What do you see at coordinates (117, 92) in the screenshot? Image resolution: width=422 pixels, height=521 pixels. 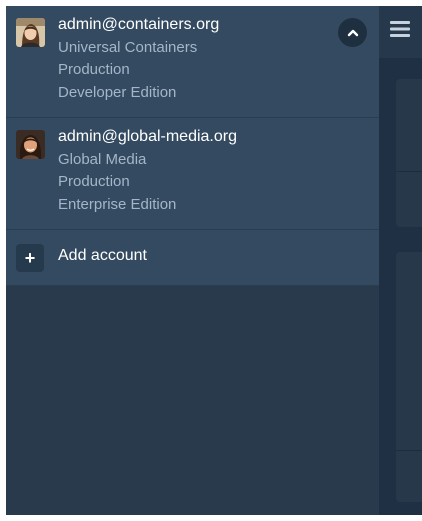 I see `account-edition: Developer Edition` at bounding box center [117, 92].